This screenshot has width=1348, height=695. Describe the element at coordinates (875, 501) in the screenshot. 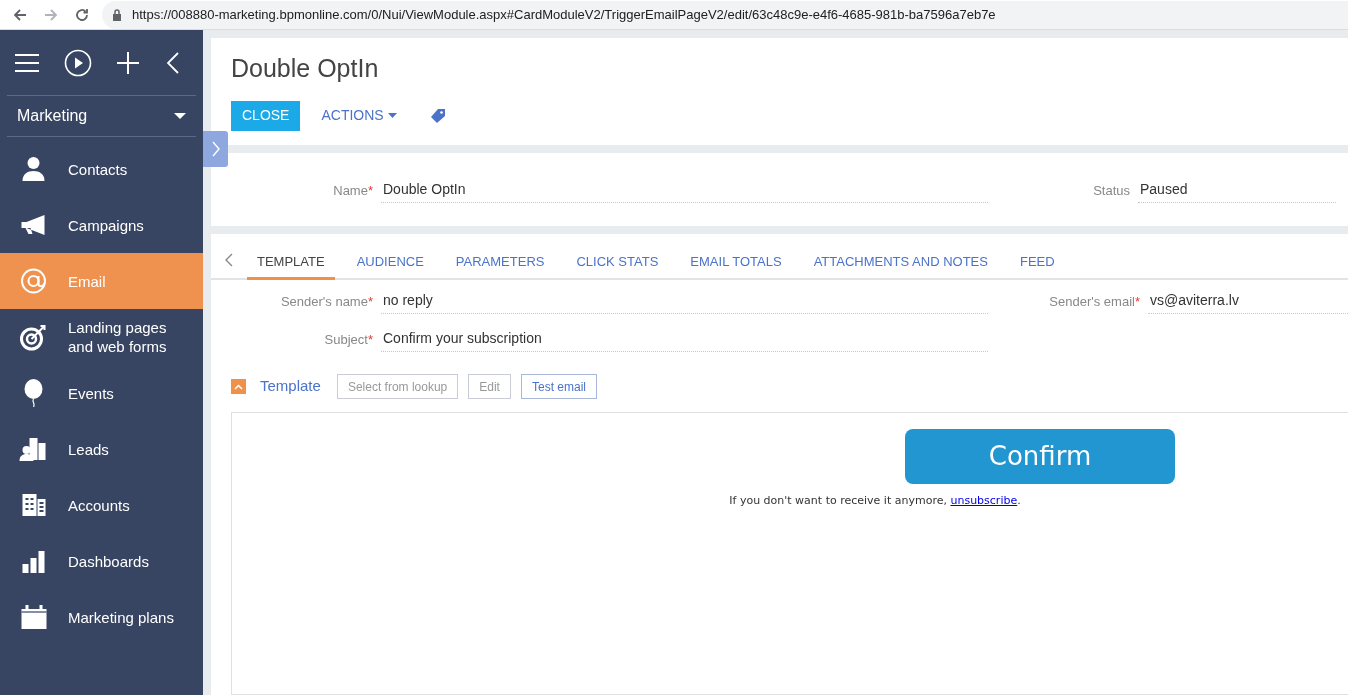

I see `unsubscribe-text: If you don't want to receive it anymore, unsubscribe.` at that location.